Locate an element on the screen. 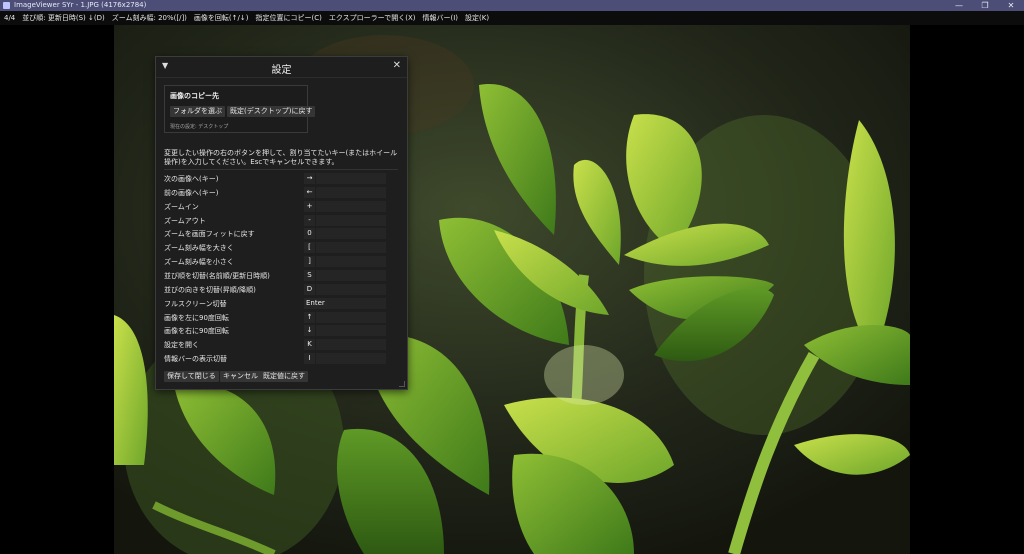 The image size is (1024, 554). keybind-row: 情報バーの表示切替 I is located at coordinates (281, 359).